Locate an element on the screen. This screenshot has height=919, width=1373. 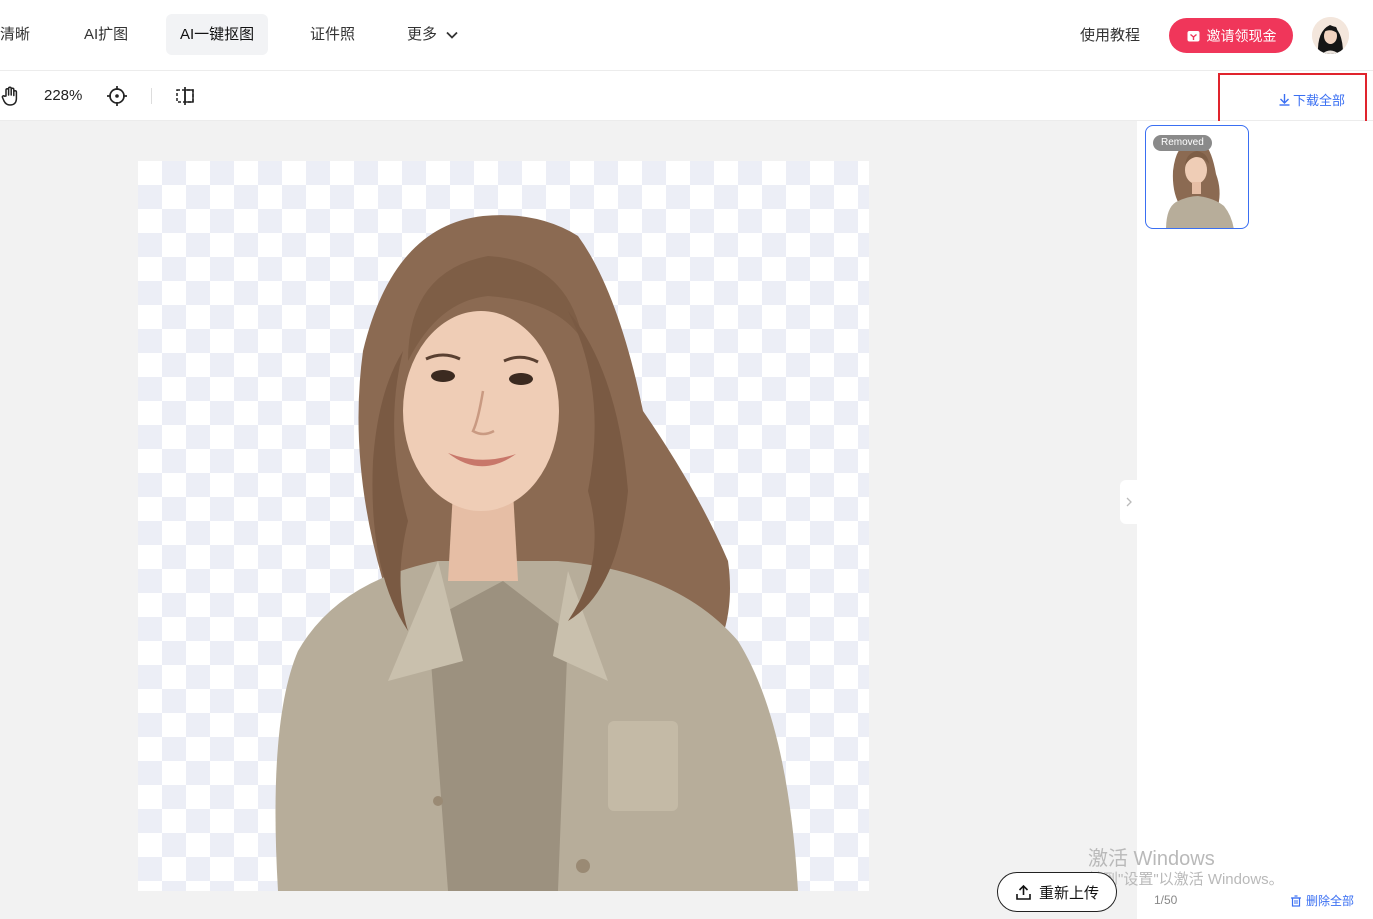
toolbar: 228% is located at coordinates (686, 96).